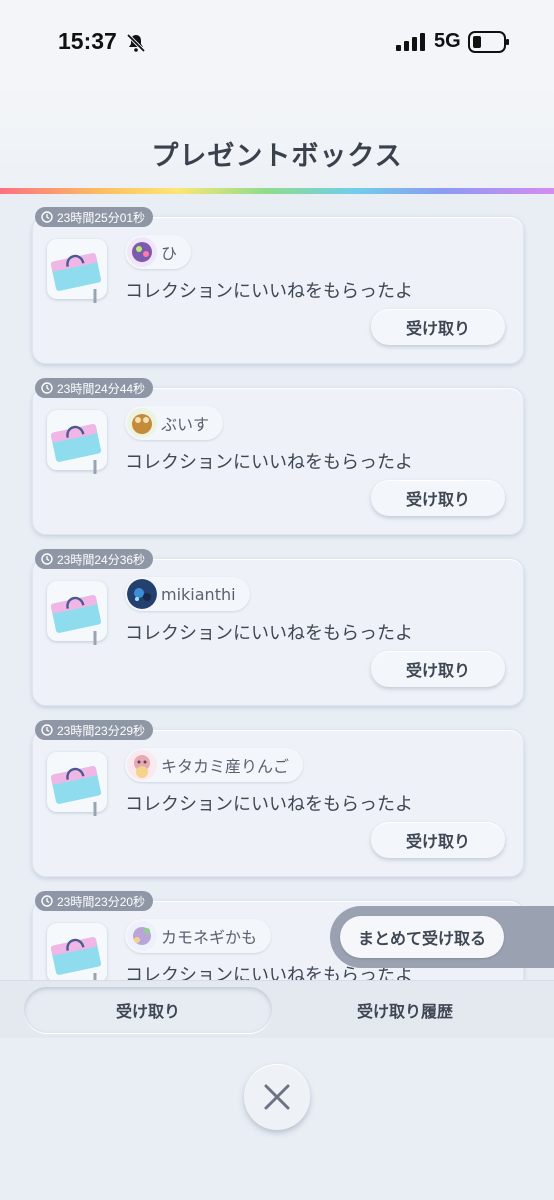  I want to click on close-icon, so click(277, 1097).